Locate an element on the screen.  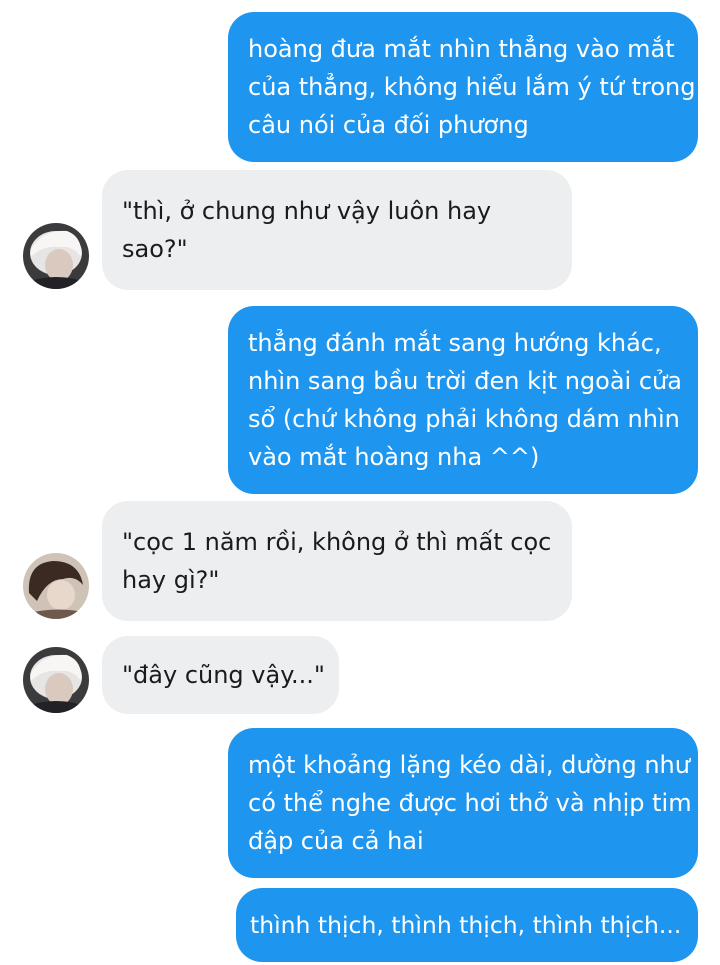
message-line: "cọc 1 năm rồi, không ở thì mất cọc is located at coordinates (337, 542).